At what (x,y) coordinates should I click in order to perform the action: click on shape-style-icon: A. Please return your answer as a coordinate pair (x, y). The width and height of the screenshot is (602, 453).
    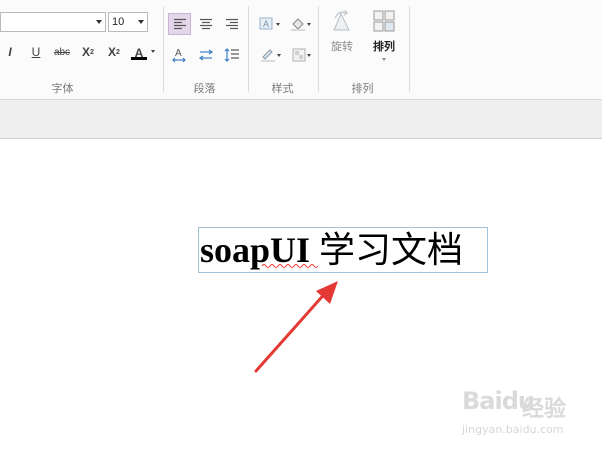
    Looking at the image, I should click on (266, 23).